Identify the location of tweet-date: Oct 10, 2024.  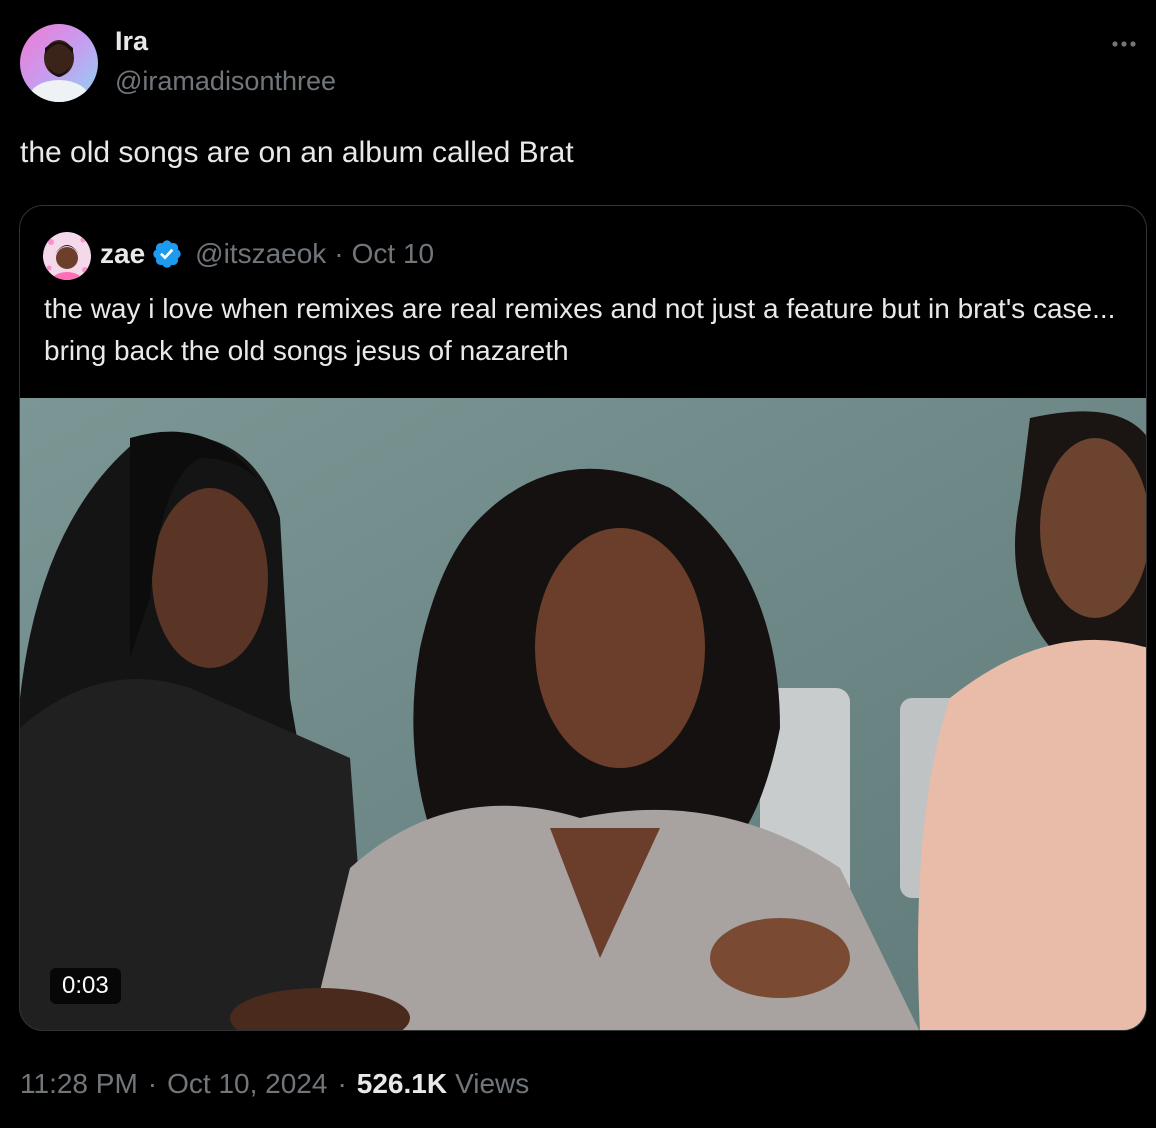
(247, 1084).